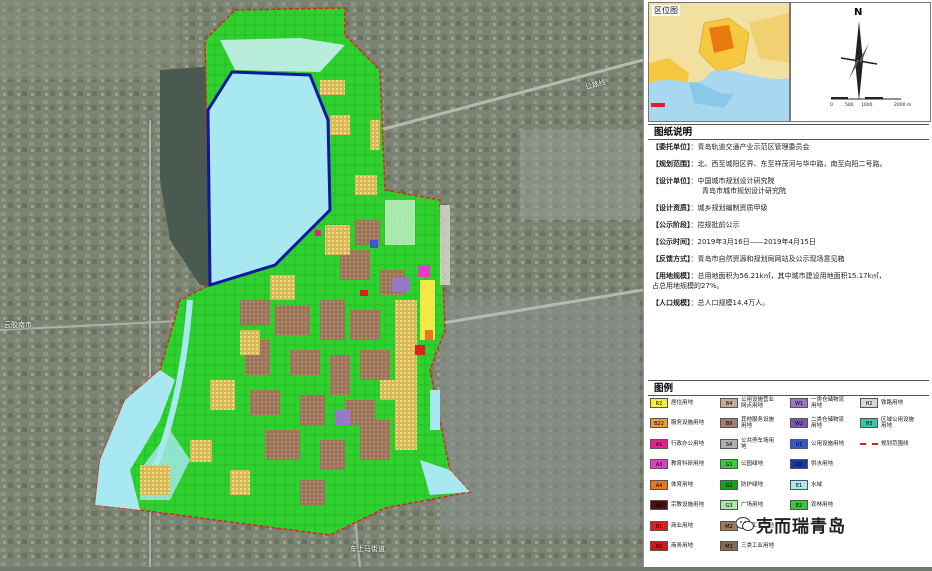 This screenshot has height=571, width=932. Describe the element at coordinates (401, 285) in the screenshot. I see `warehouse-block` at that location.